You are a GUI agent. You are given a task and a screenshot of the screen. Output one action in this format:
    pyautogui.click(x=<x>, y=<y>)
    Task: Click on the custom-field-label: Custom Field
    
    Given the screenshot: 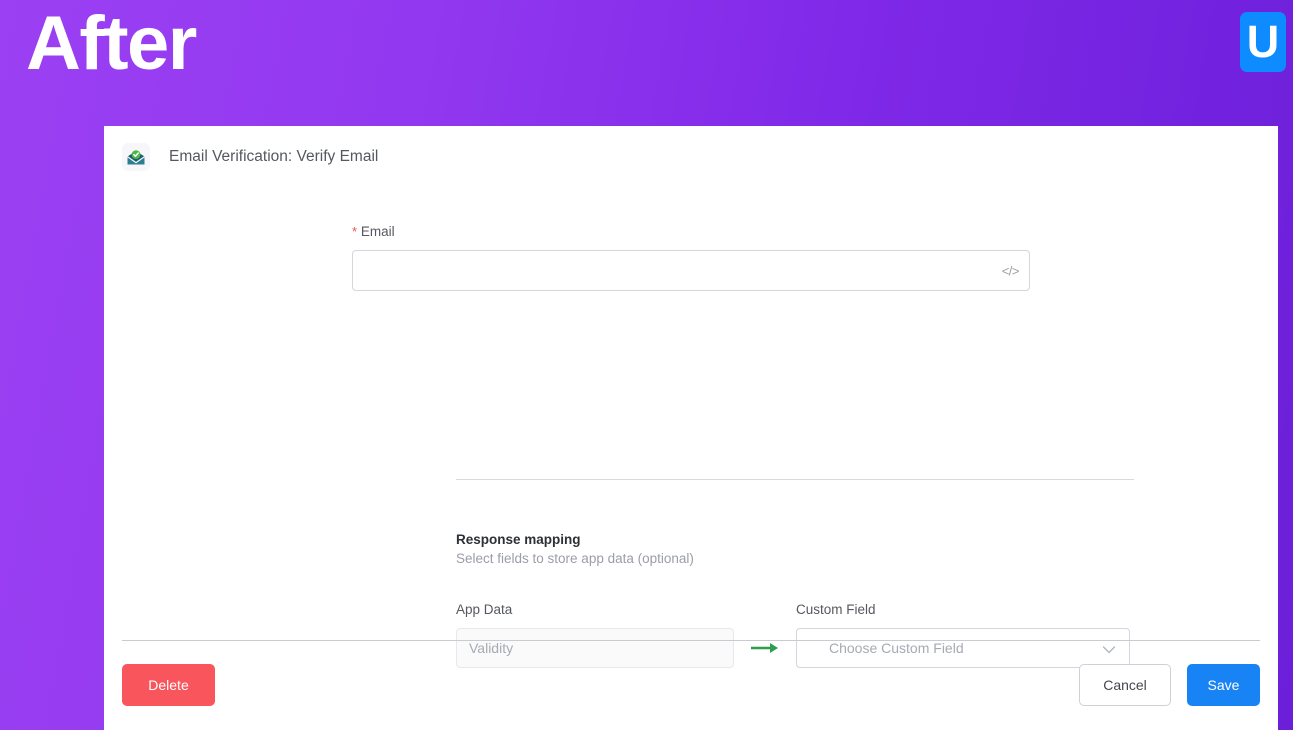 What is the action you would take?
    pyautogui.click(x=836, y=609)
    